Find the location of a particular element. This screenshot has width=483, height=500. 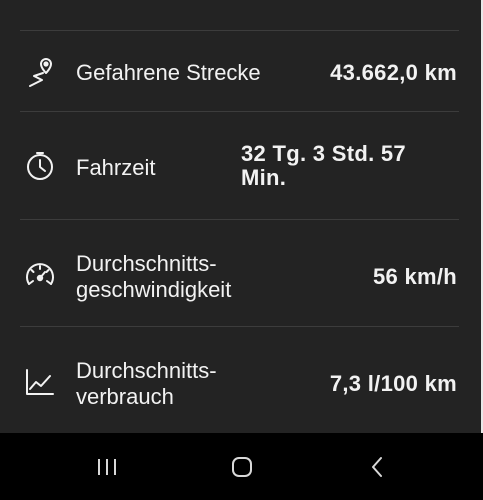

stat-value-distance: 43.662,0 km is located at coordinates (393, 72).